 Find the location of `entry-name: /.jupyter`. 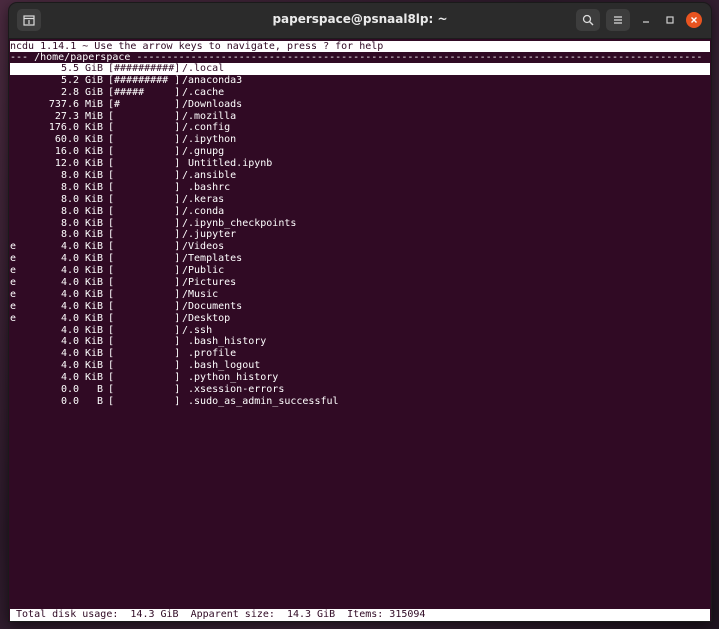

entry-name: /.jupyter is located at coordinates (209, 235).